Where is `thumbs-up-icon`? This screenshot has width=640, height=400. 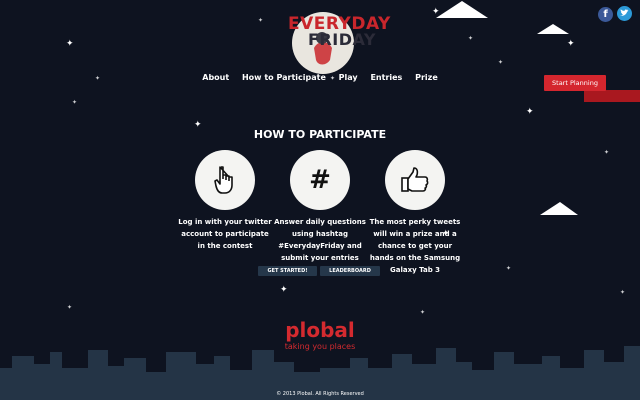
thumbs-up-icon is located at coordinates (415, 179).